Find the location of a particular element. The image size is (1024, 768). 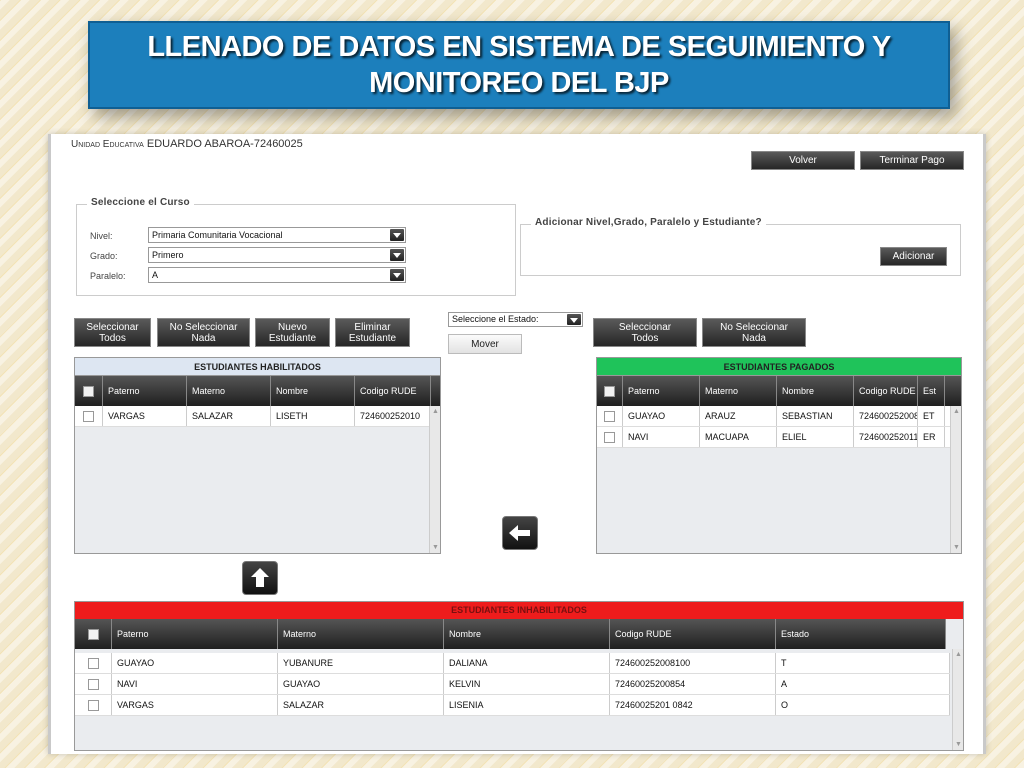

delete-student-button: Eliminar Estudiante is located at coordinates (372, 332).